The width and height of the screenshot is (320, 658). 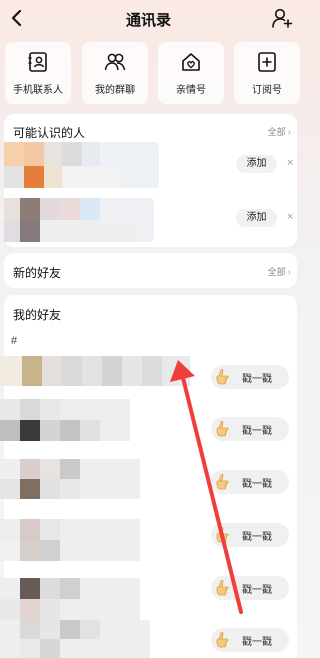 What do you see at coordinates (79, 220) in the screenshot?
I see `suggestion-2-blurred` at bounding box center [79, 220].